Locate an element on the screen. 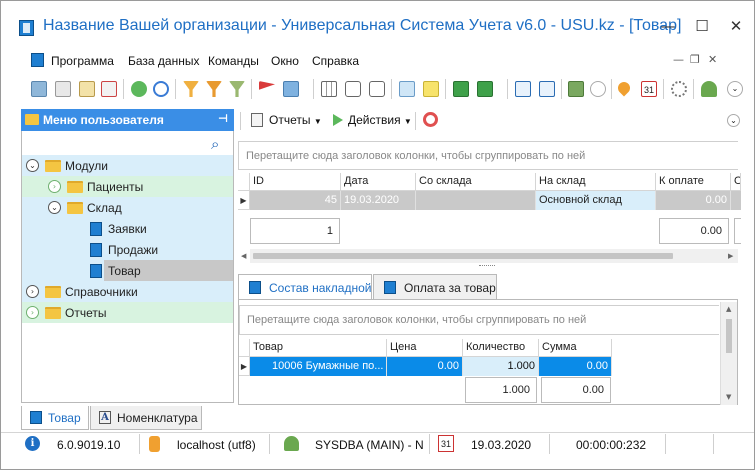 The height and width of the screenshot is (470, 755). column-header-quantity: Количество is located at coordinates (501, 348).